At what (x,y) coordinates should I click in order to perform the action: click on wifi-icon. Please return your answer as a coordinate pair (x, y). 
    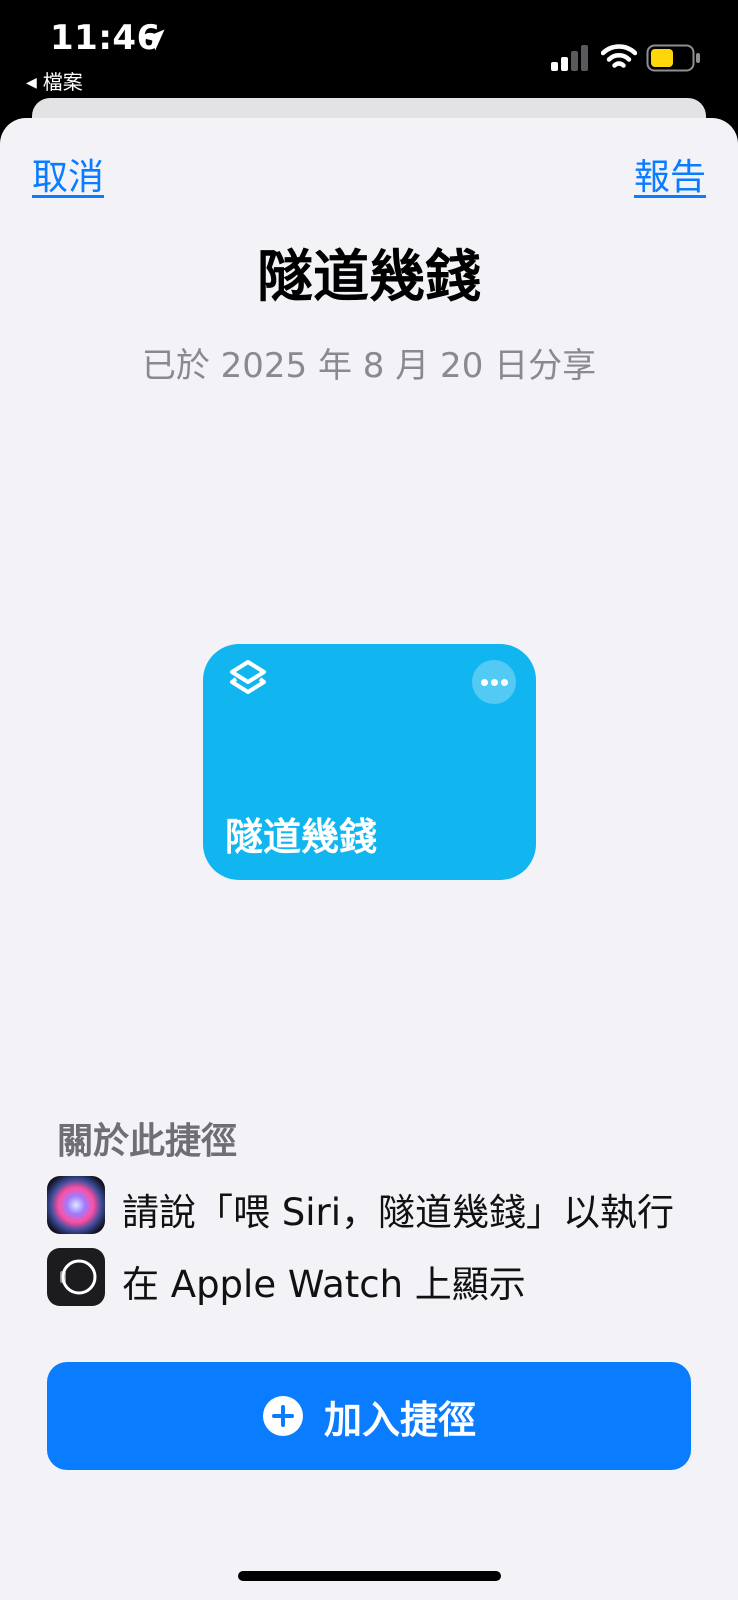
    Looking at the image, I should click on (619, 56).